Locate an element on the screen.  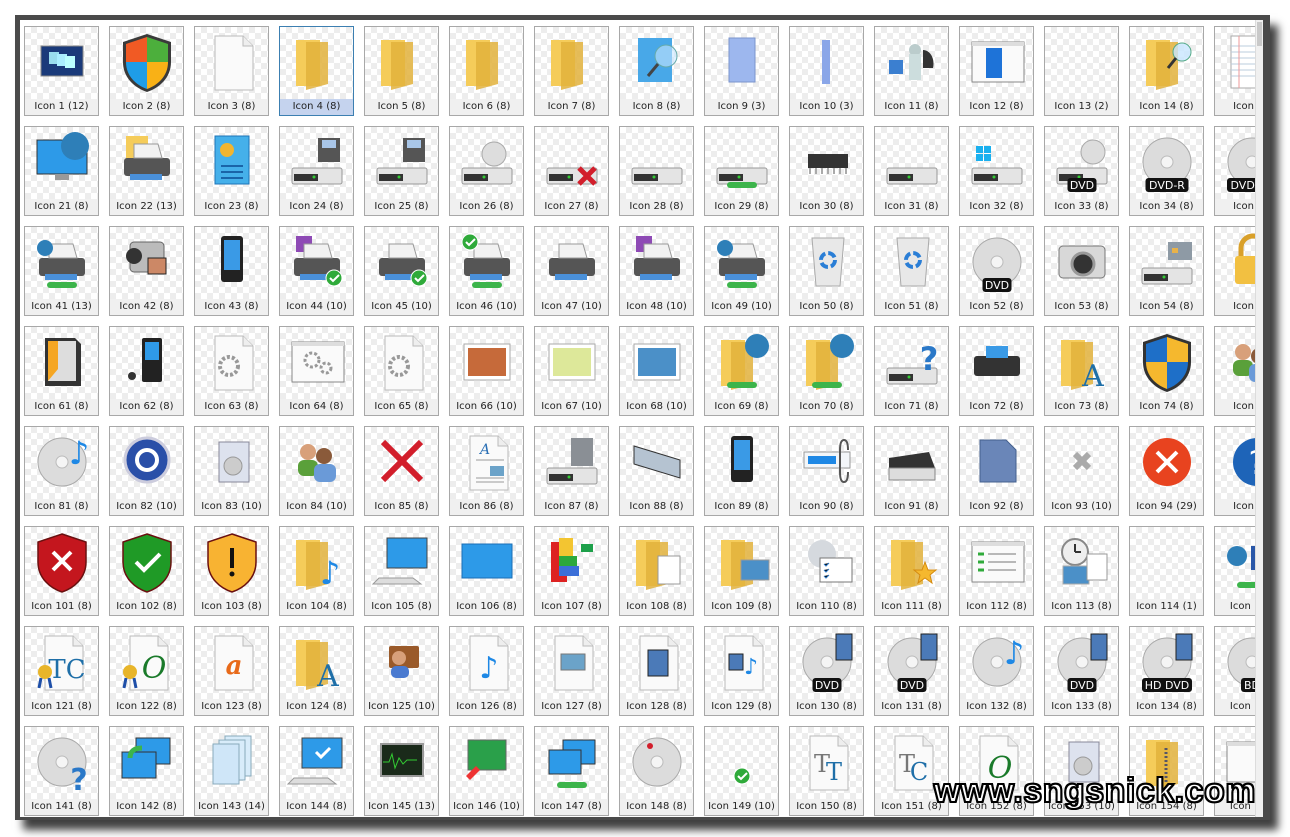
icon-item: ♪ Icon 104 (8) is located at coordinates (316, 571).